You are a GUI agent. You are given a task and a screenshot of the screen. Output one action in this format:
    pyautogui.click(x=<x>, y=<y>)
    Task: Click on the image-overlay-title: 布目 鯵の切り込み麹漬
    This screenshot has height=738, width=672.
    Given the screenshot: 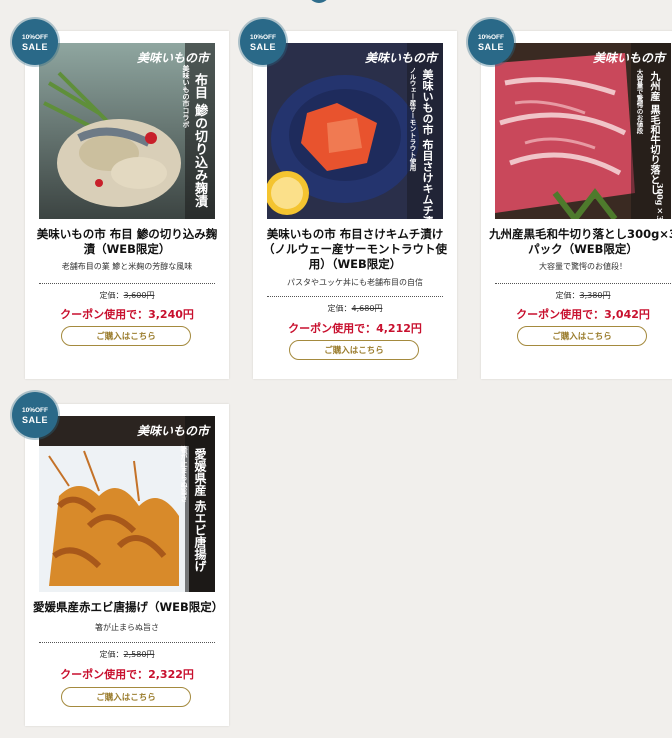 What is the action you would take?
    pyautogui.click(x=199, y=140)
    